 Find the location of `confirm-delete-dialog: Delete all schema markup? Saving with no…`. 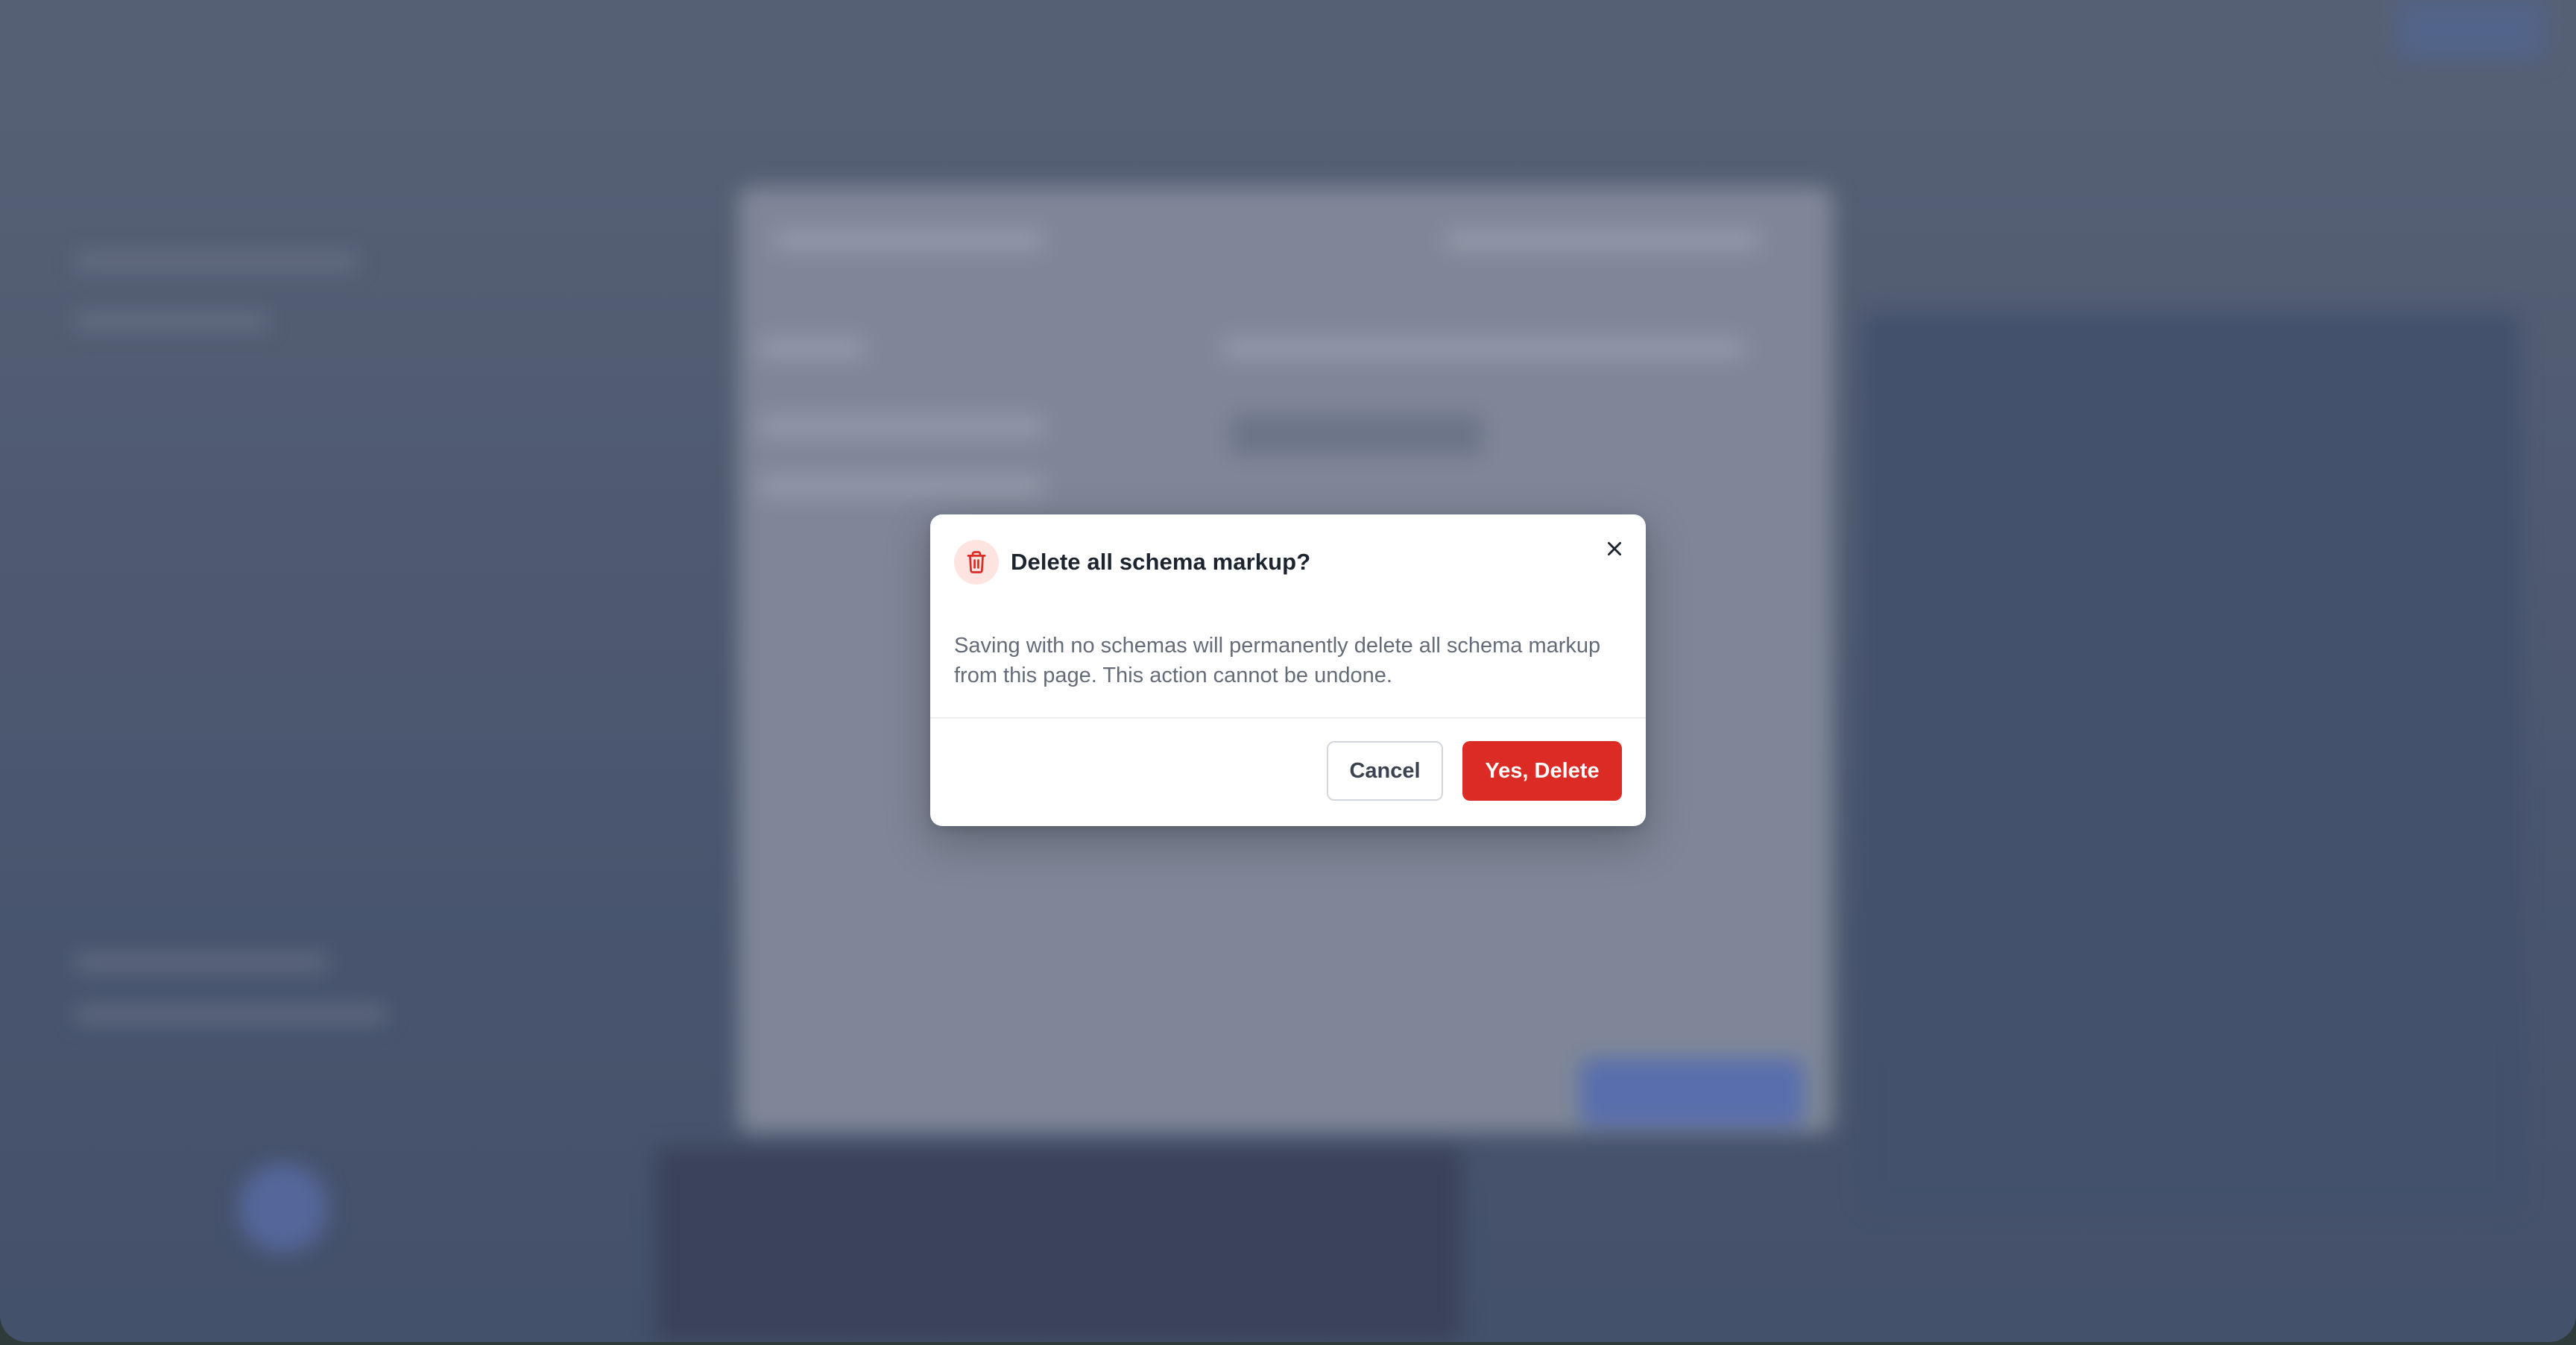

confirm-delete-dialog: Delete all schema markup? Saving with no… is located at coordinates (1288, 670).